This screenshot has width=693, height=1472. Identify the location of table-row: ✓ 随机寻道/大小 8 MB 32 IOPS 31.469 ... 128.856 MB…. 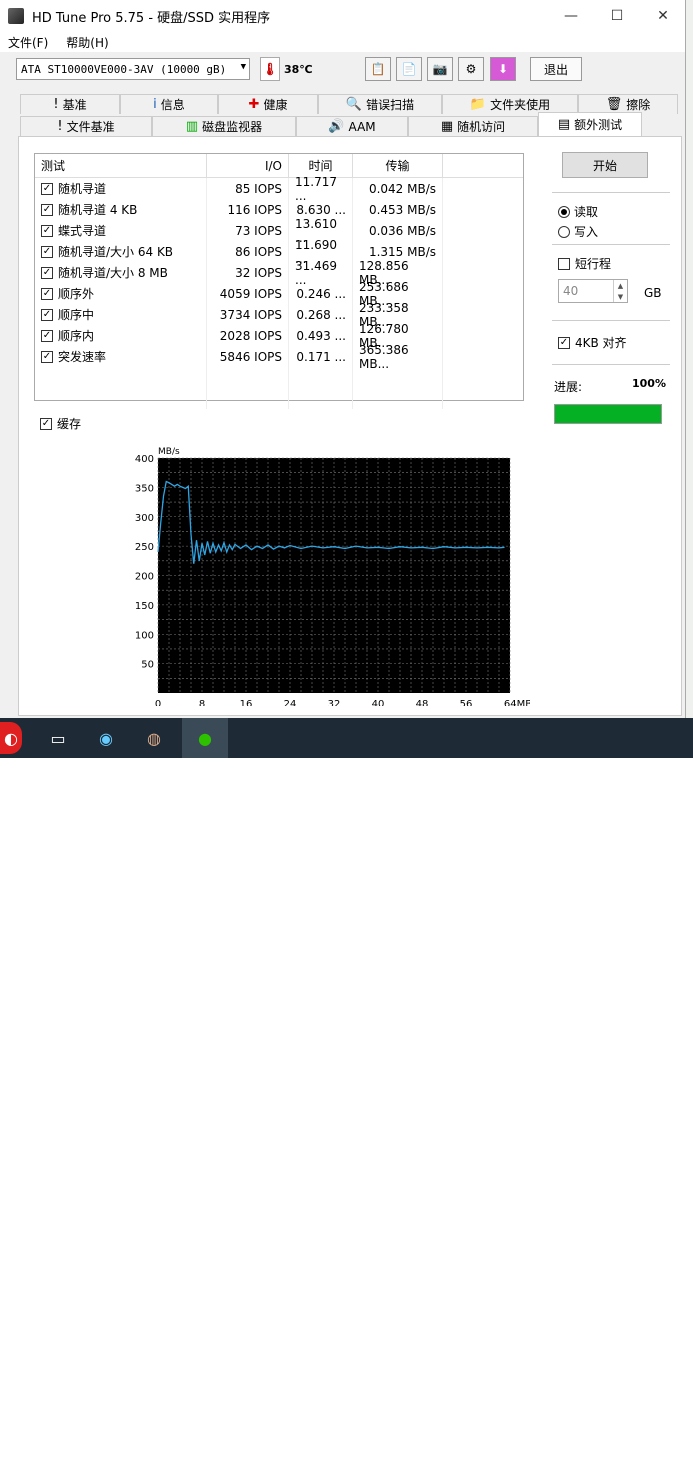
(279, 273).